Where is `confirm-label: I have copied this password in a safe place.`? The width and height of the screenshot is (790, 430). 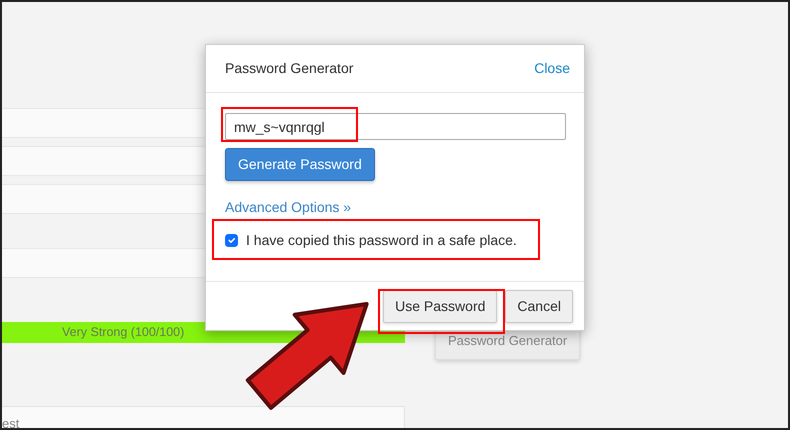
confirm-label: I have copied this password in a safe place. is located at coordinates (381, 240).